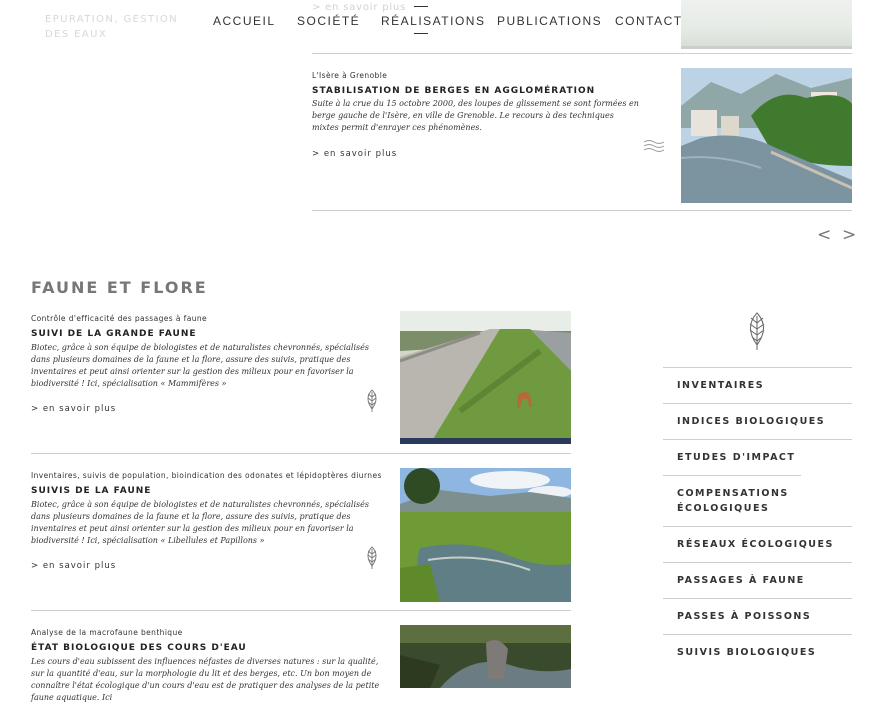 The height and width of the screenshot is (704, 879). Describe the element at coordinates (757, 580) in the screenshot. I see `sidebar-item-passages-faune: PASSAGES À FAUNE` at that location.